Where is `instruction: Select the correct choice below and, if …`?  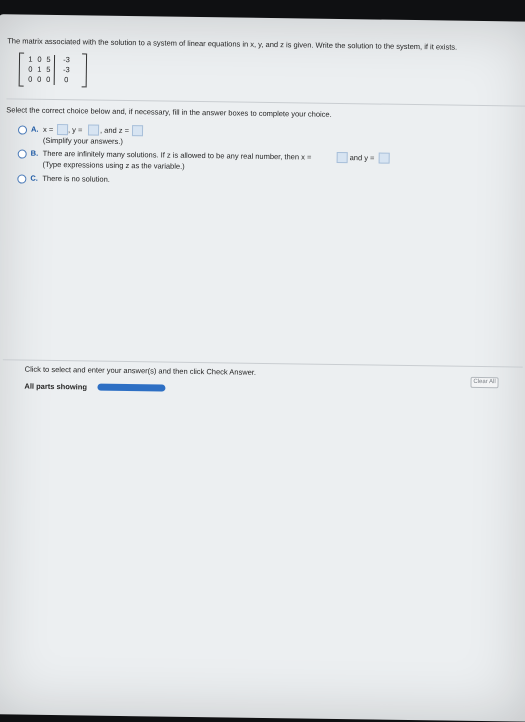 instruction: Select the correct choice below and, if … is located at coordinates (169, 112).